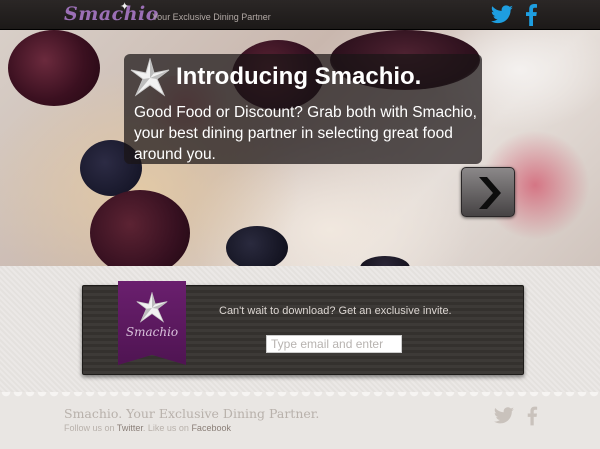 The height and width of the screenshot is (449, 600). I want to click on site-header: Smachio ✦ Your Exclusive Dining Partner, so click(300, 15).